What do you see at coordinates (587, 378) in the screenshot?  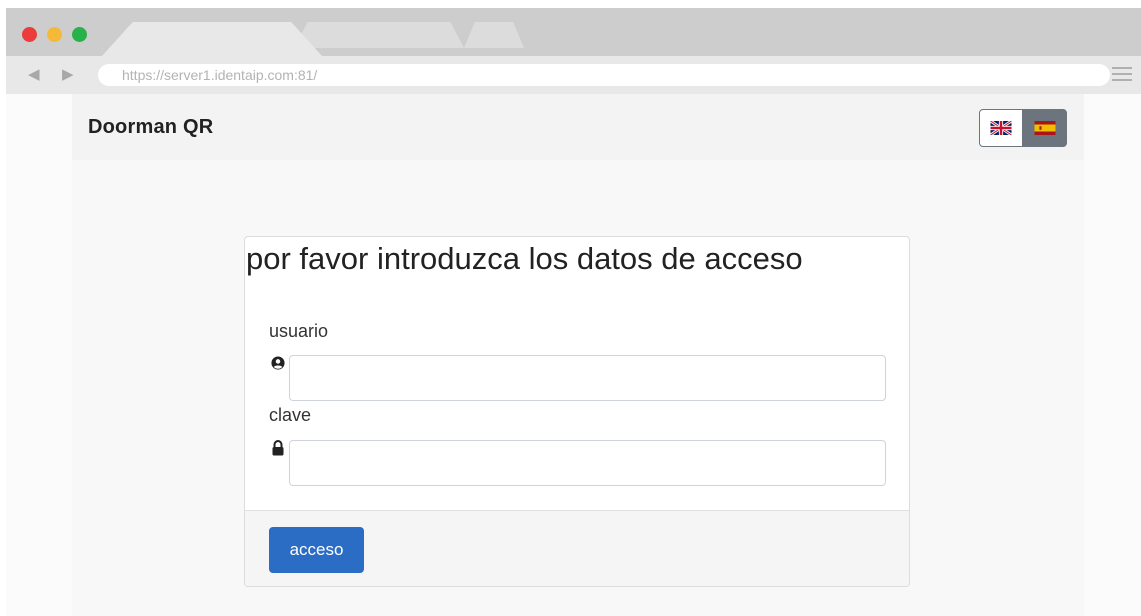 I see `username-input` at bounding box center [587, 378].